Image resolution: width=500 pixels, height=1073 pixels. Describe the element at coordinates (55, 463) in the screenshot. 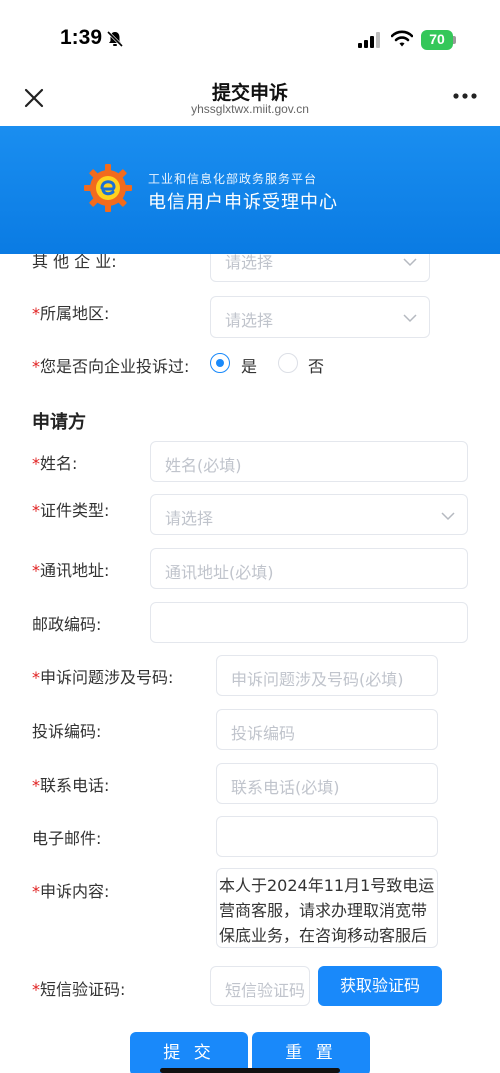

I see `name-label: *姓名:` at that location.